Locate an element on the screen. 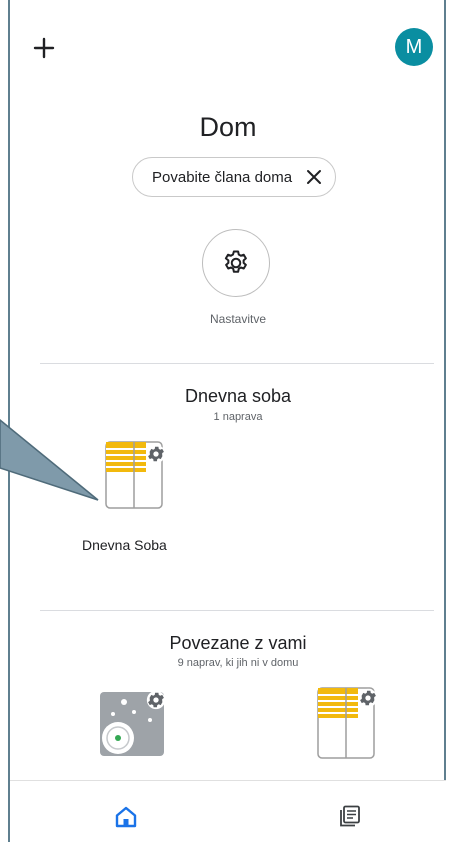 The image size is (456, 843). linked-title: Povezane z vami is located at coordinates (238, 643).